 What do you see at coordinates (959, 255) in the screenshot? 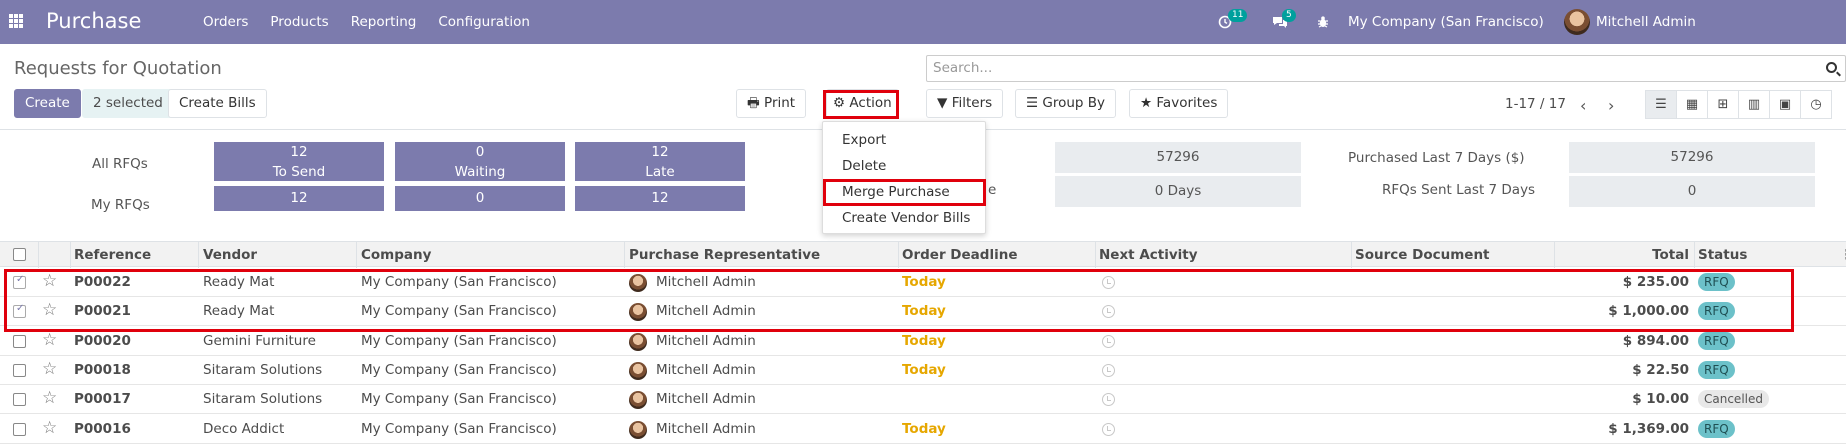
I see `col-order-deadline: Order Deadline` at bounding box center [959, 255].